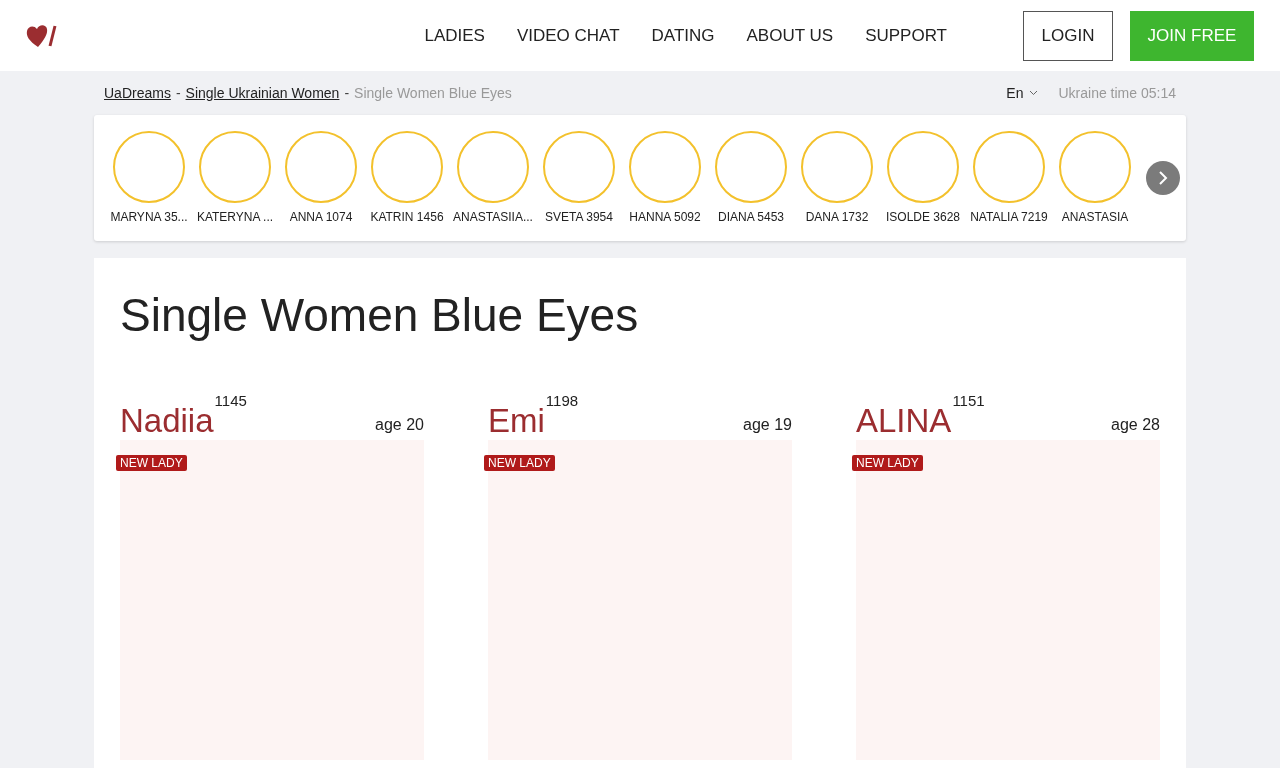 This screenshot has width=1280, height=768. Describe the element at coordinates (683, 35) in the screenshot. I see `nav-link: DATING` at that location.